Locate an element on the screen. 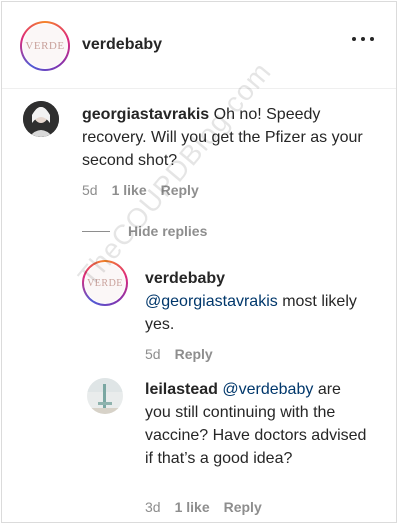 The height and width of the screenshot is (526, 400). comment-meta: 5d 1 like Reply is located at coordinates (140, 190).